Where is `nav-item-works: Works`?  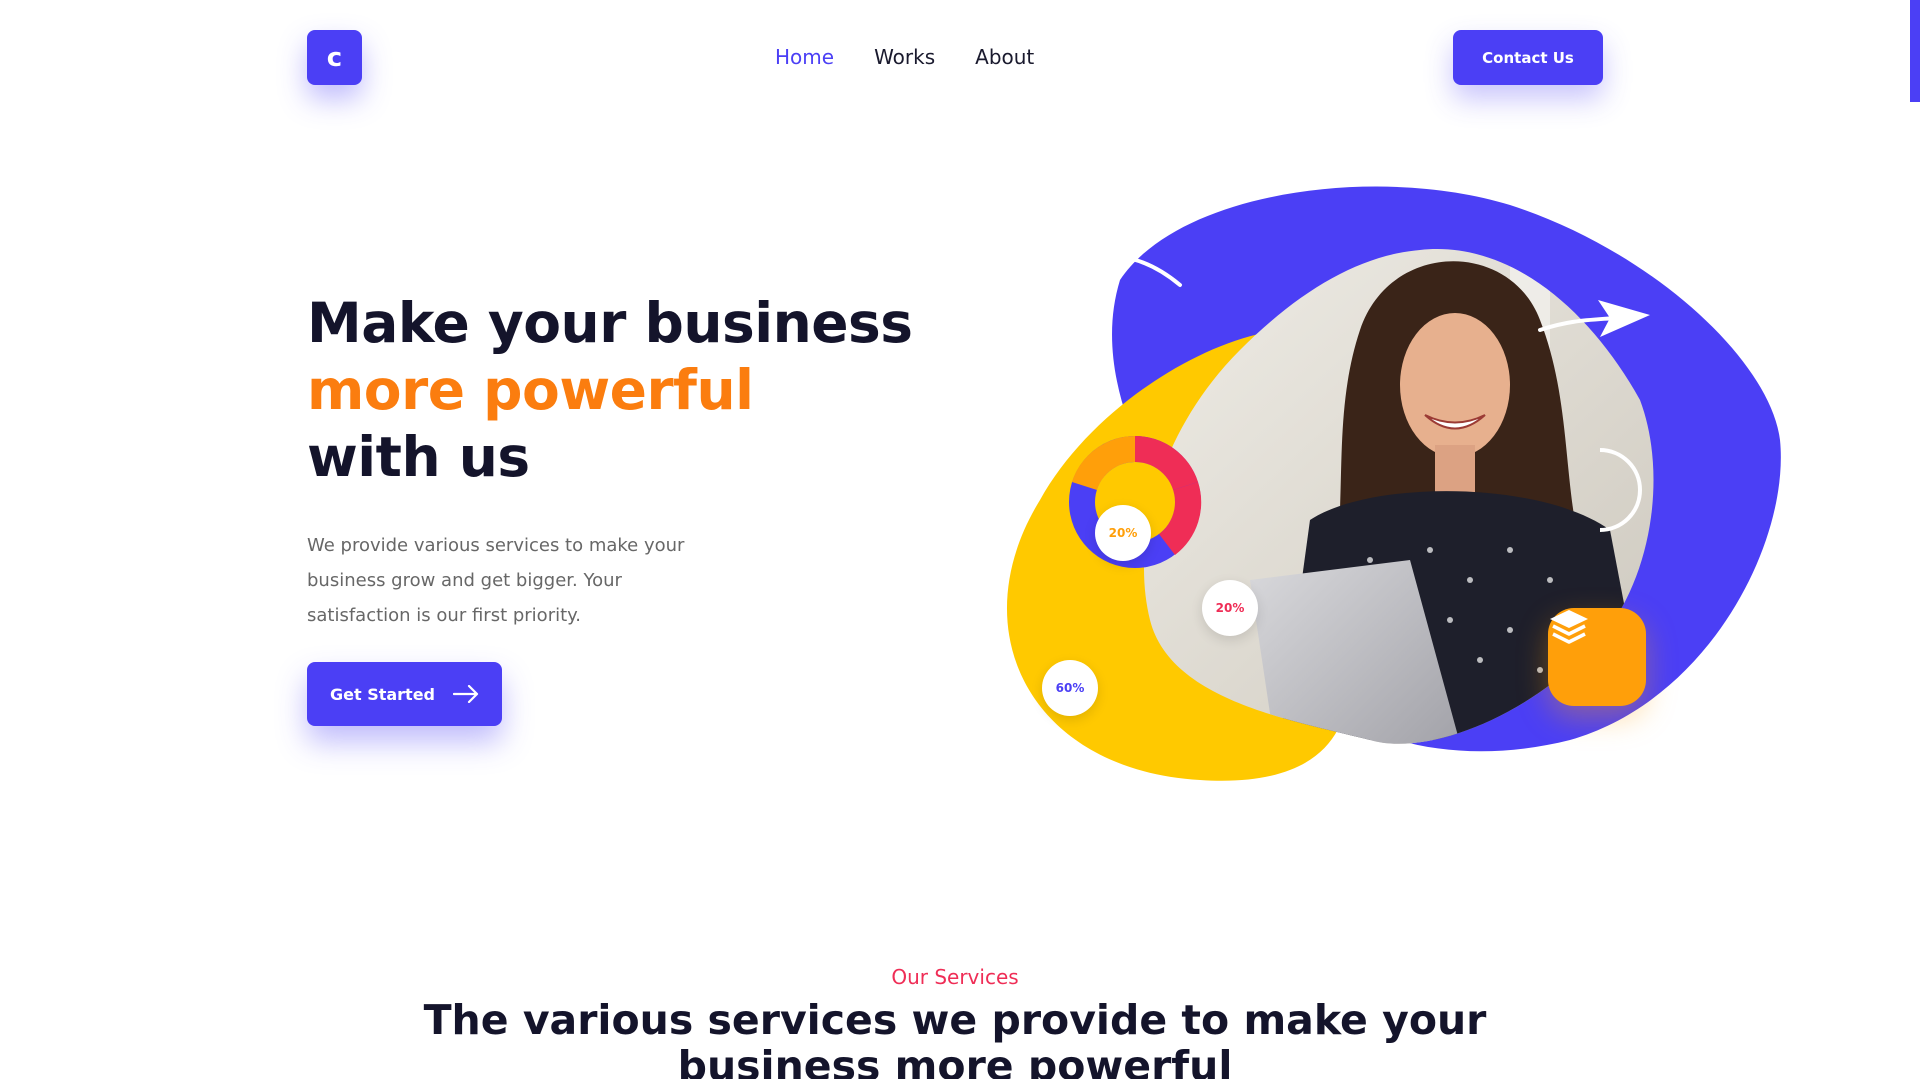
nav-item-works: Works is located at coordinates (904, 57).